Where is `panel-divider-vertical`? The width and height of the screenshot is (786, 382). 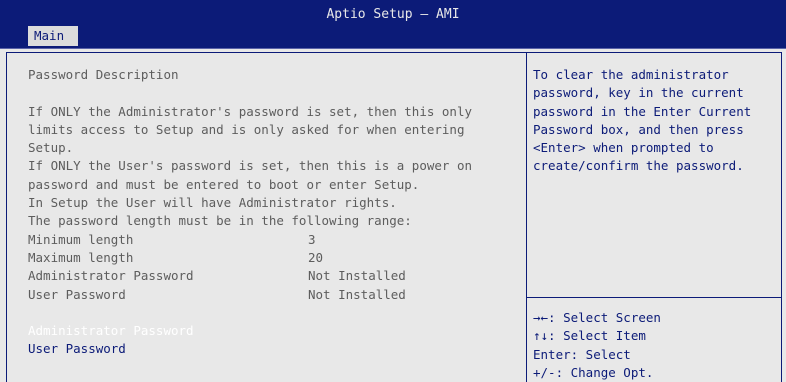 panel-divider-vertical is located at coordinates (526, 217).